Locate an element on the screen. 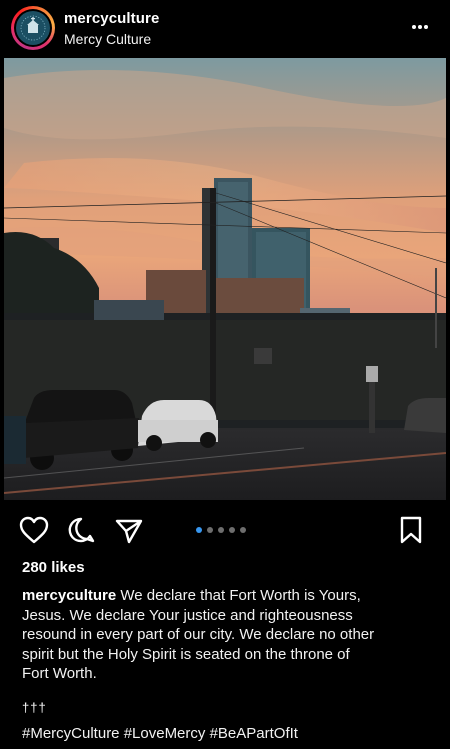  post-header: mercyculture Mercy Culture is located at coordinates (225, 29).